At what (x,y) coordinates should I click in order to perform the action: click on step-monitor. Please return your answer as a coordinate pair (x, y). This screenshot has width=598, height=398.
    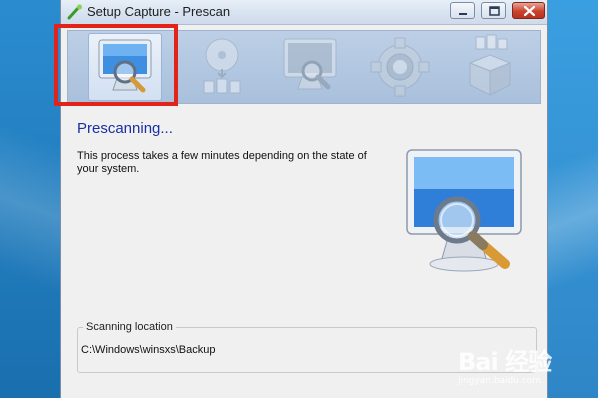
    Looking at the image, I should click on (311, 67).